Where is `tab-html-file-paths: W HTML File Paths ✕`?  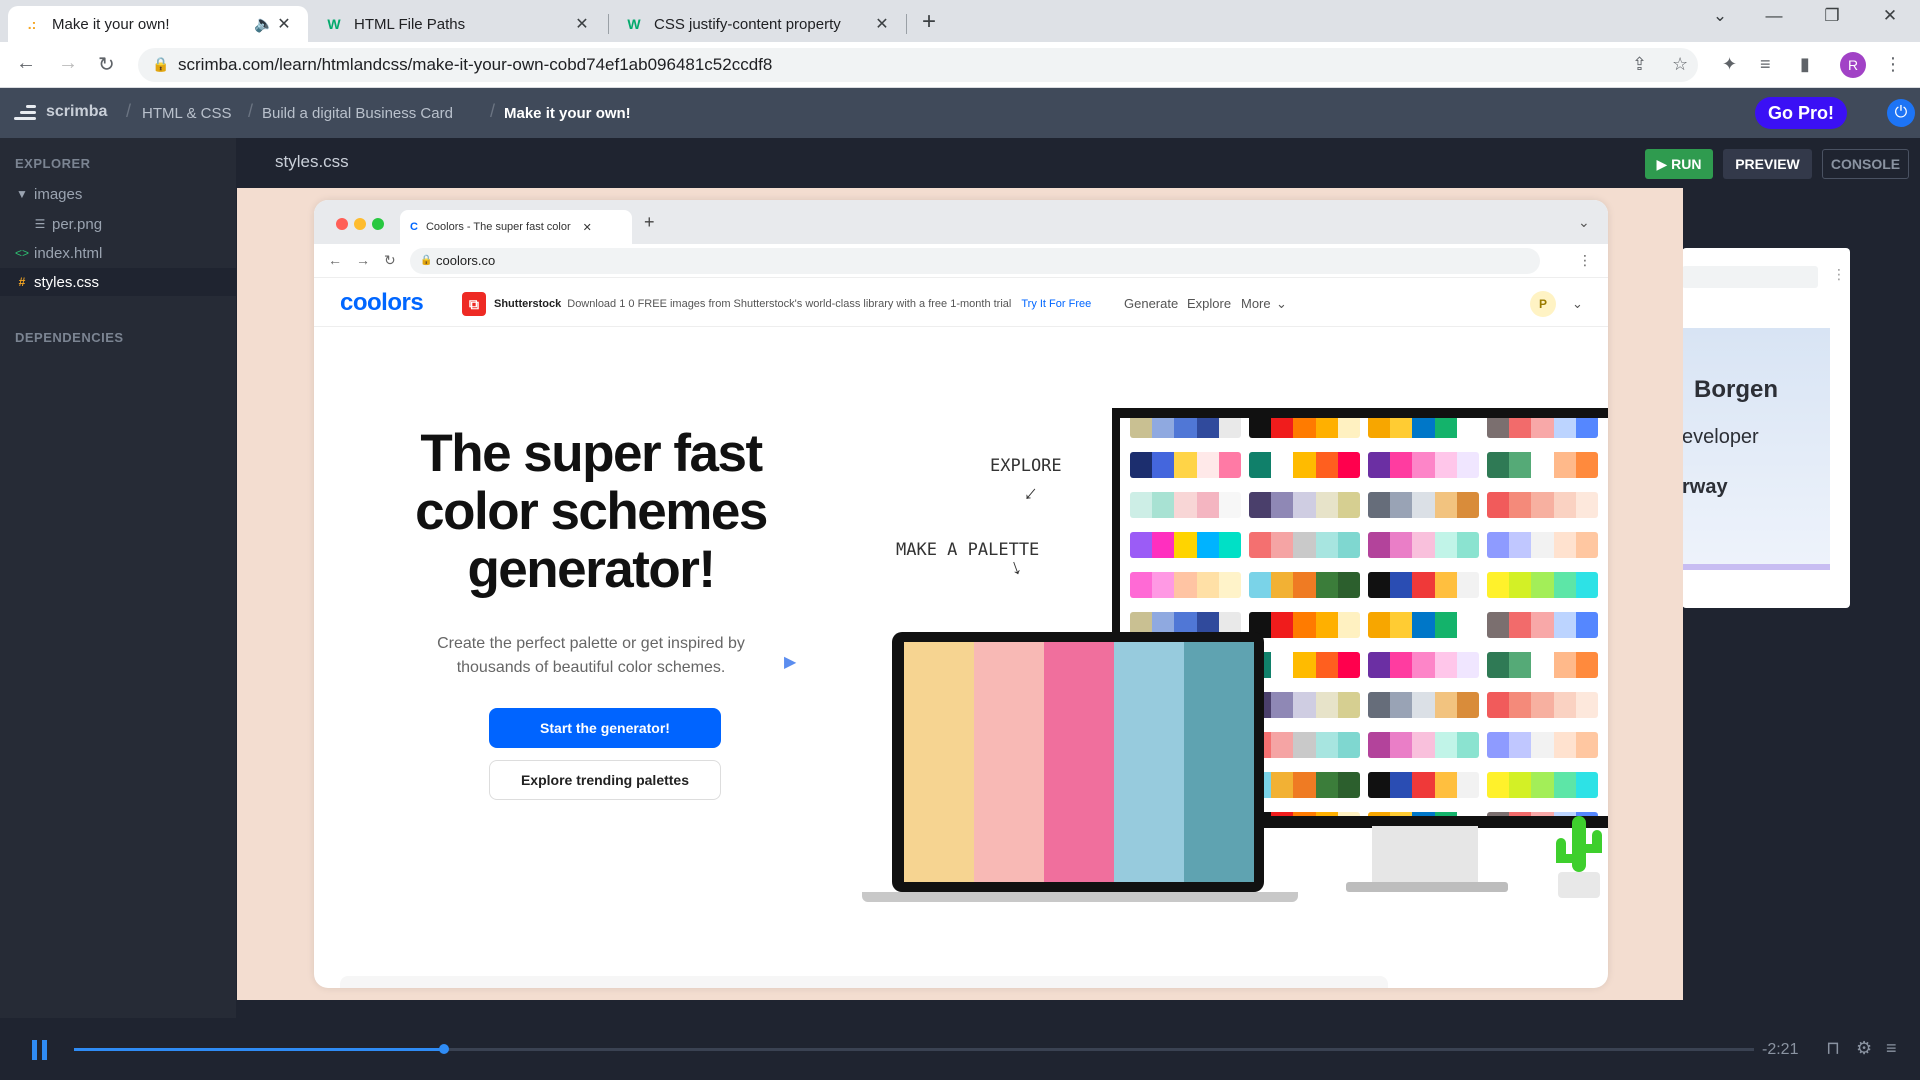
tab-html-file-paths: W HTML File Paths ✕ is located at coordinates (458, 24).